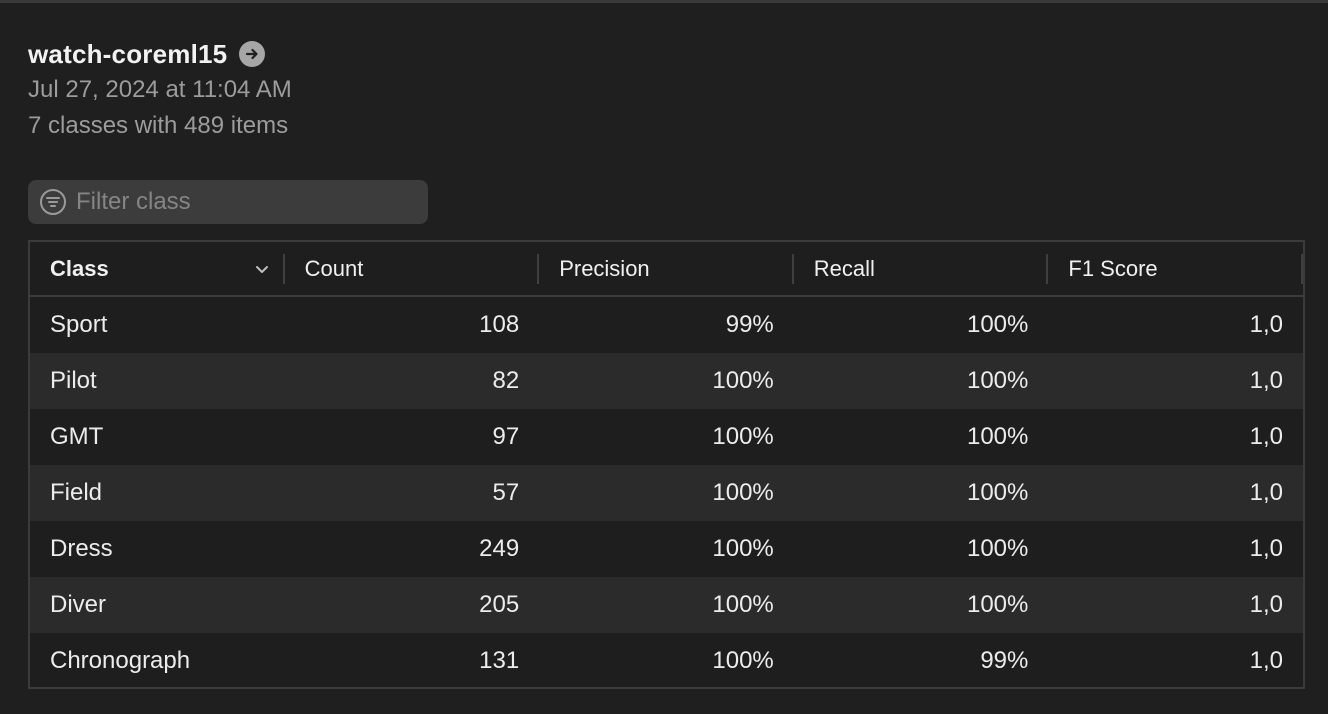  Describe the element at coordinates (128, 53) in the screenshot. I see `model-title: watch-coreml15` at that location.